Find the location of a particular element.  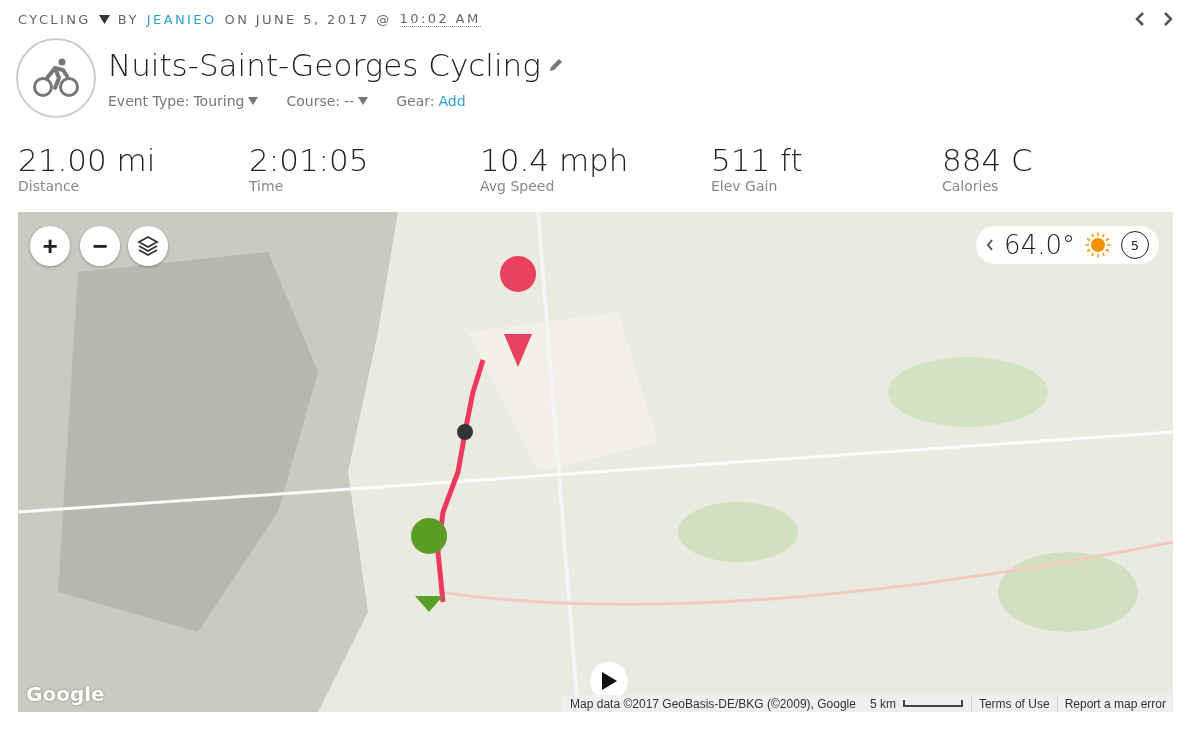

scale-bar is located at coordinates (932, 703).